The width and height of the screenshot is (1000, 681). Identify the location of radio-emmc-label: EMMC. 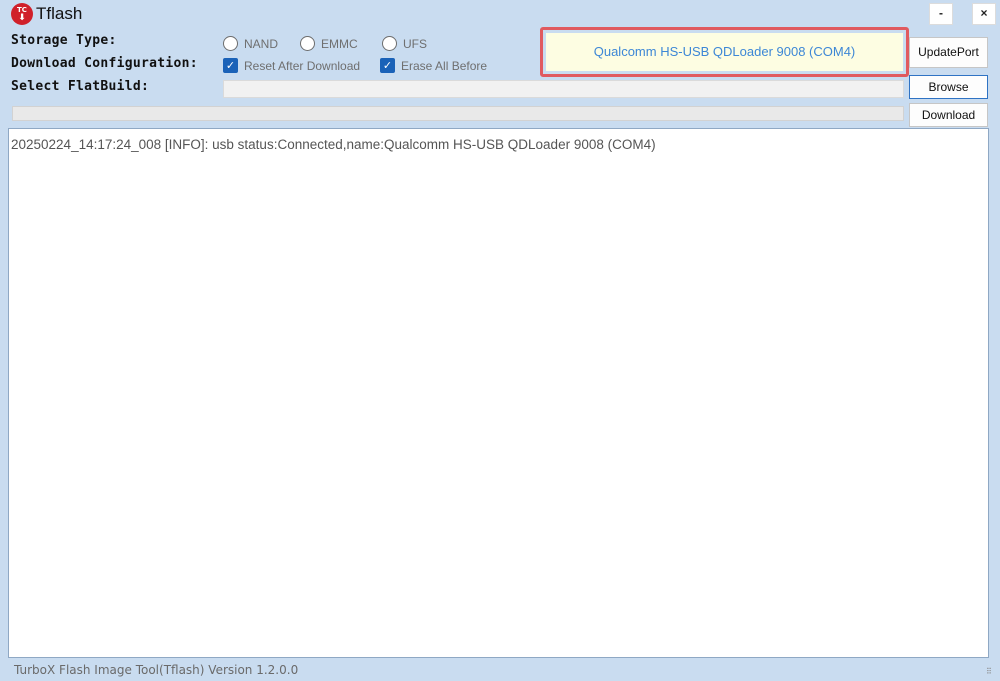
(339, 44).